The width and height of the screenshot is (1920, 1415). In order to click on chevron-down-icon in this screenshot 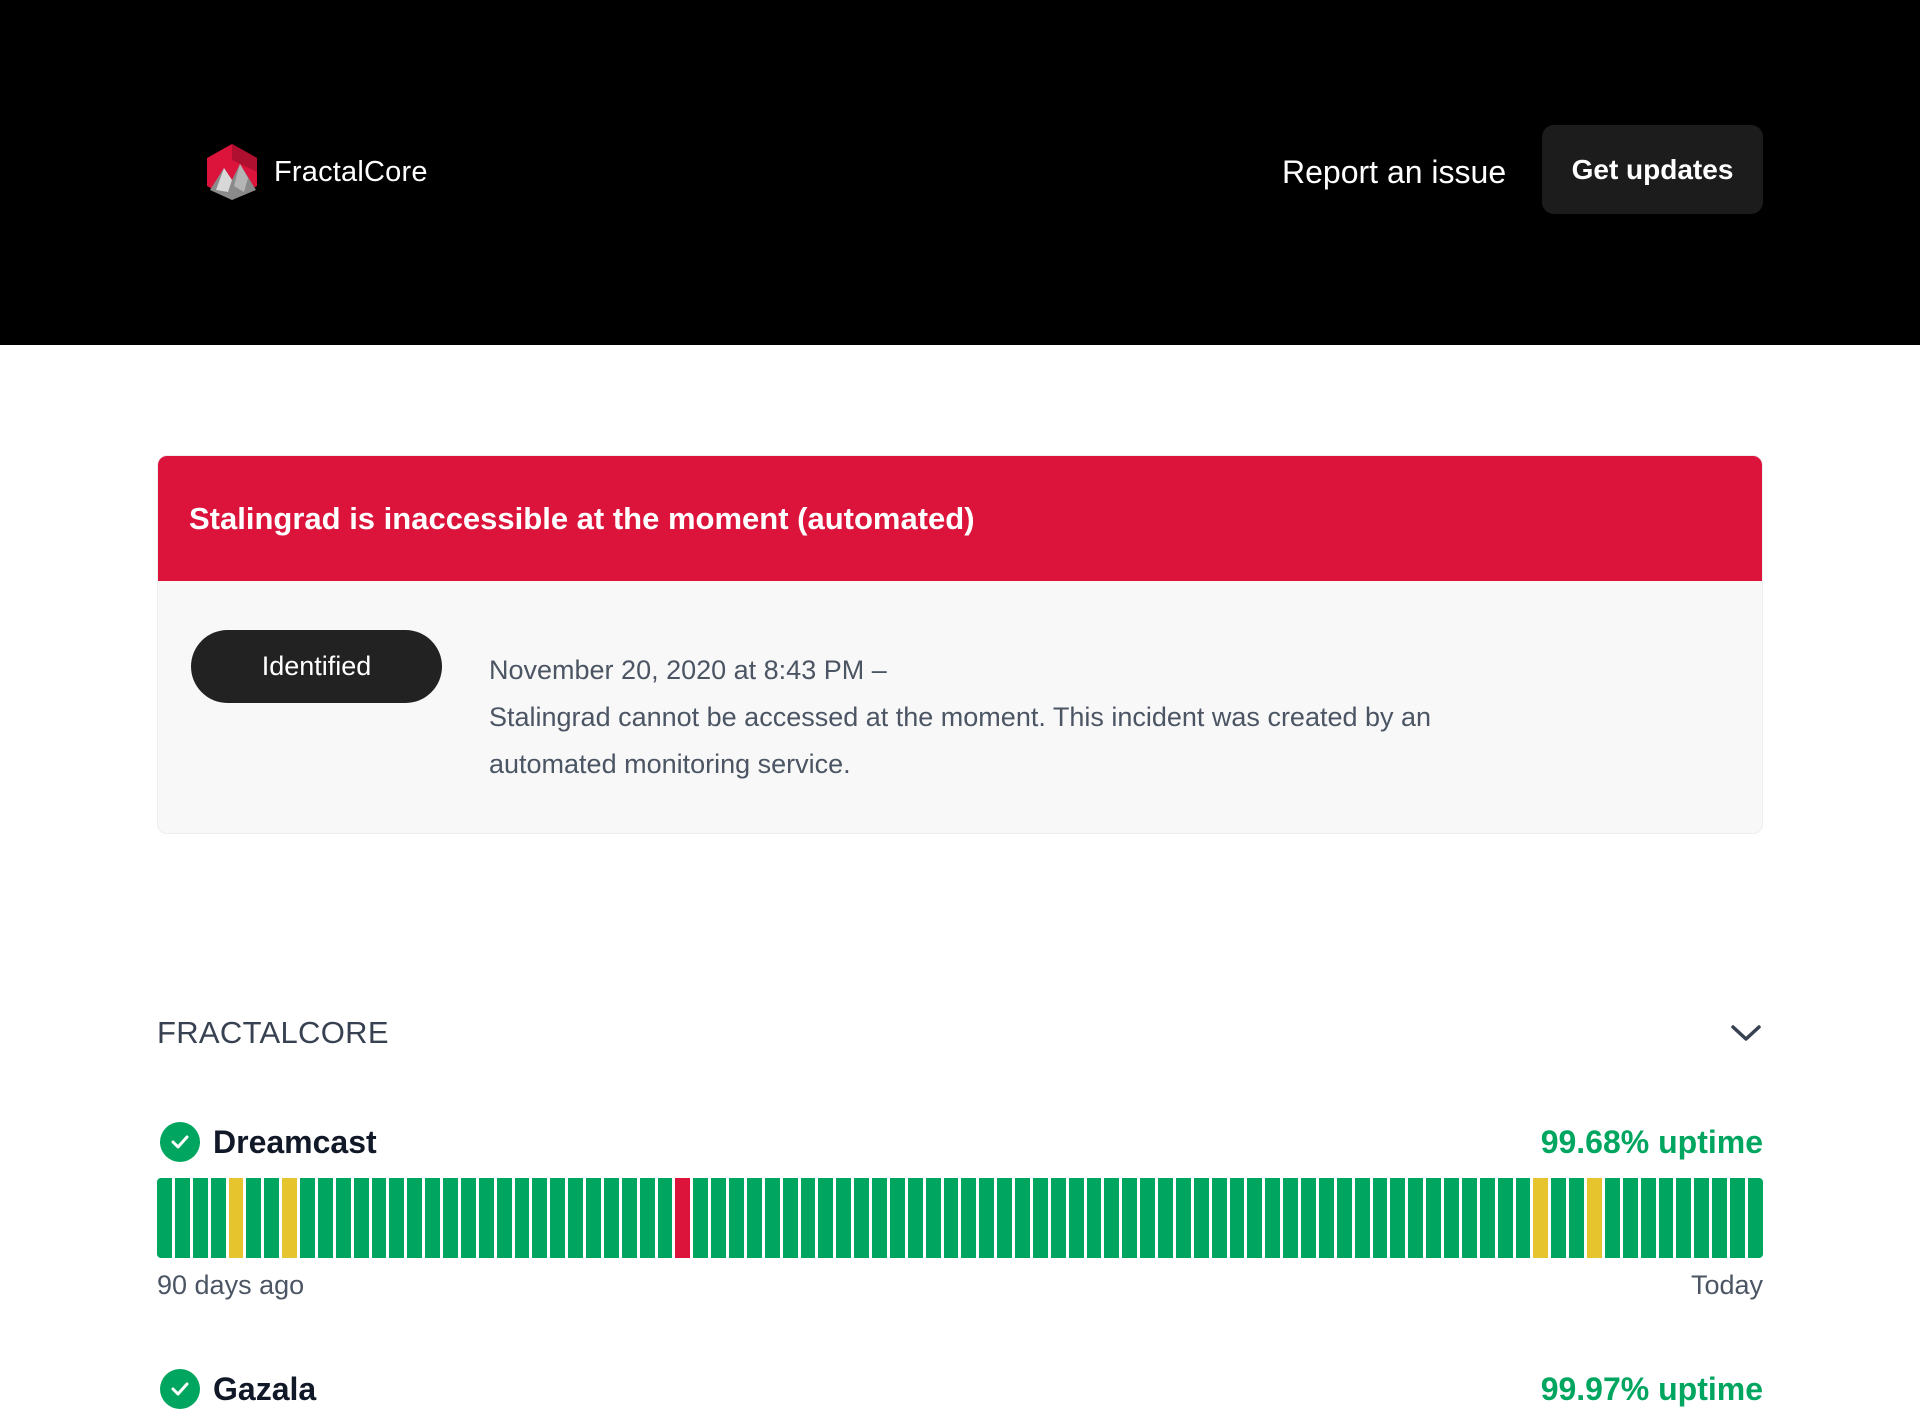, I will do `click(1746, 1033)`.